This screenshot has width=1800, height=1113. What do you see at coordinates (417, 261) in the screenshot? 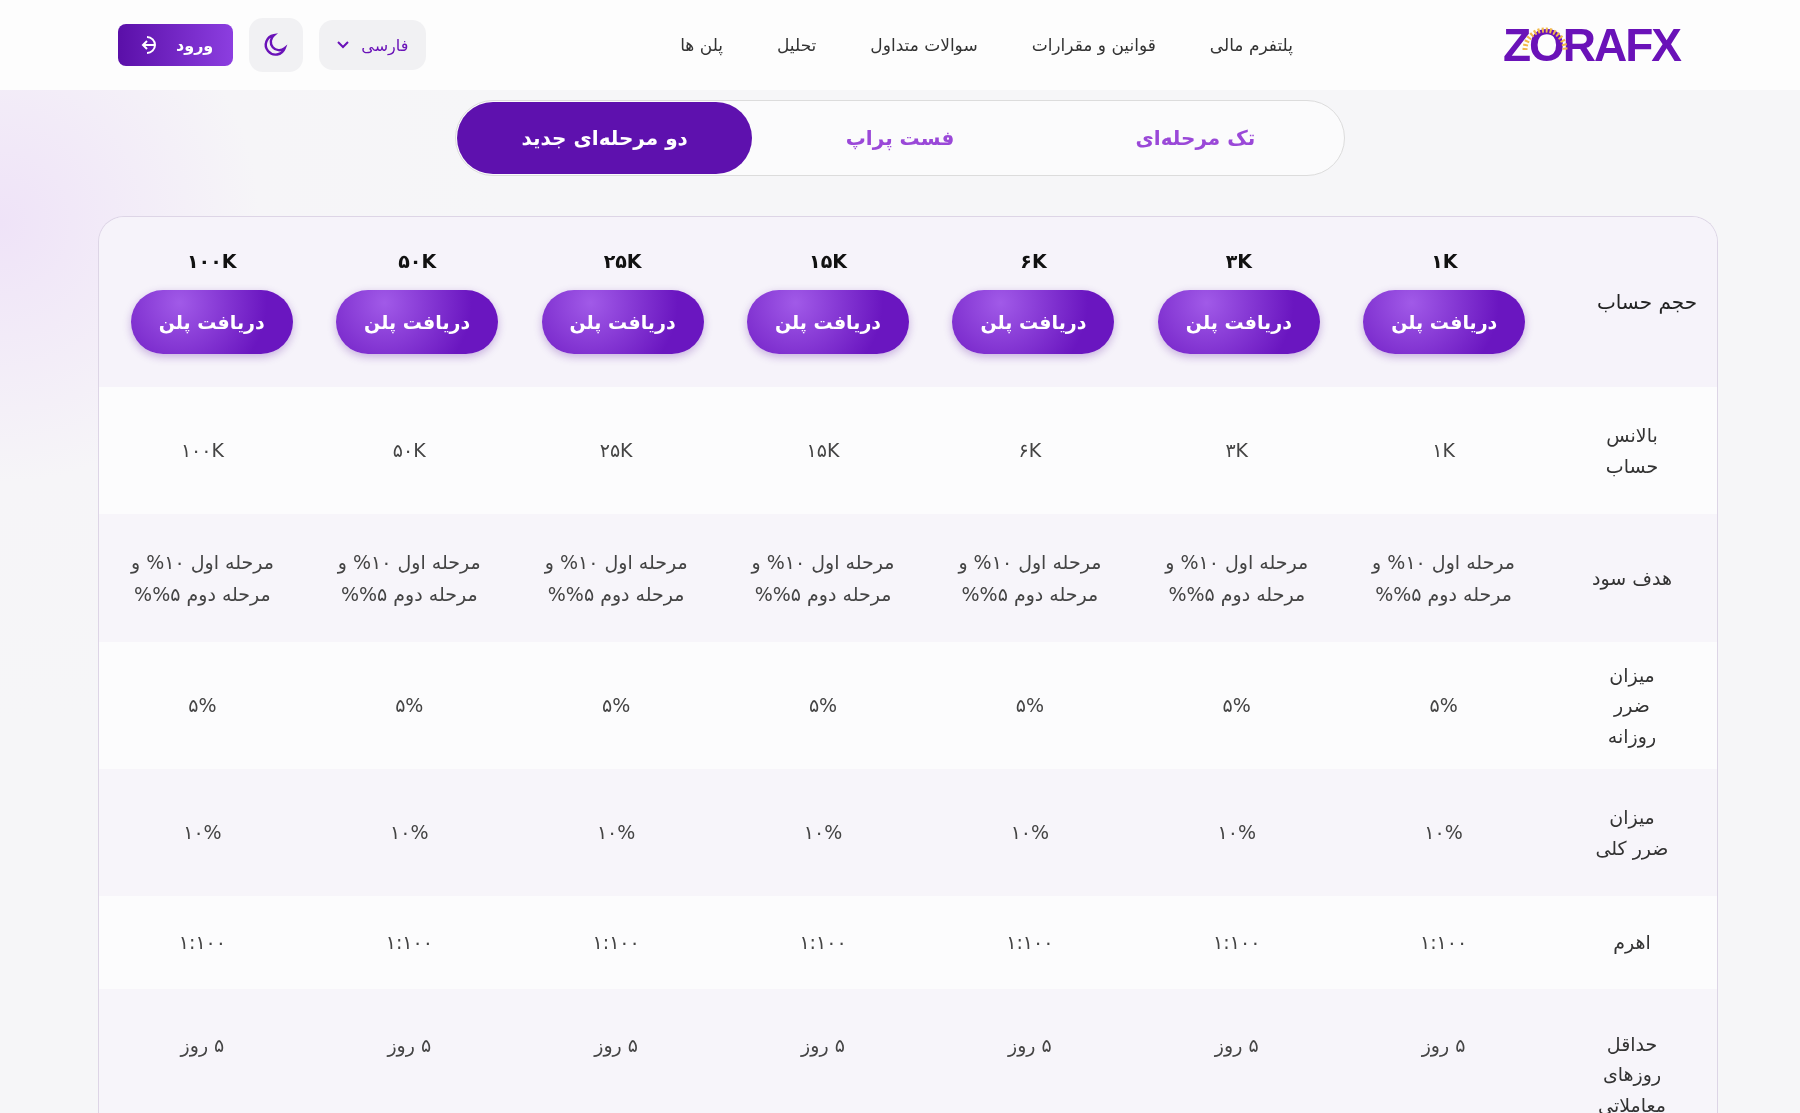
I see `account-size: ۵۰K` at bounding box center [417, 261].